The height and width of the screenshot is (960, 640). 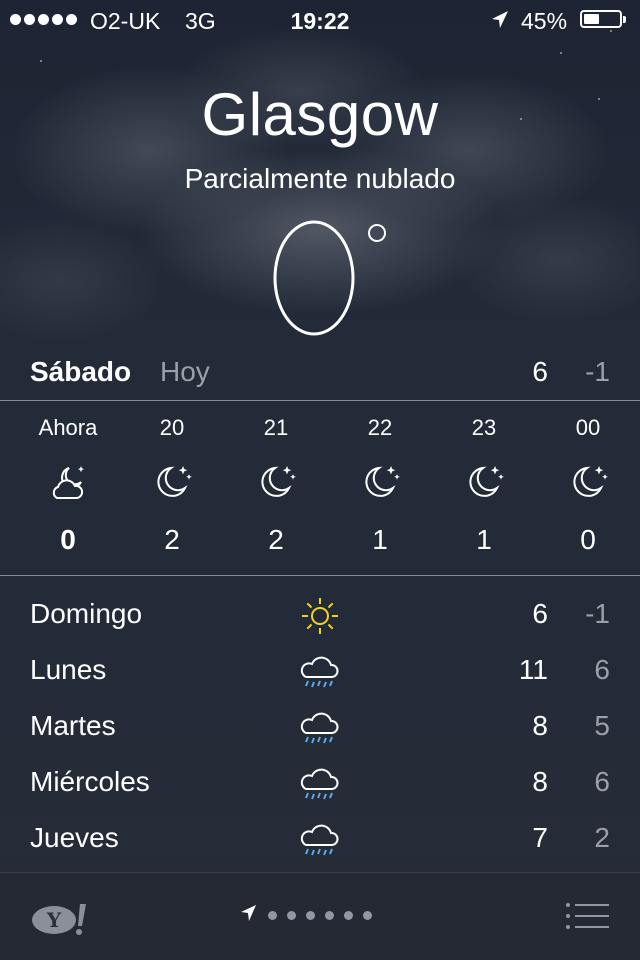 I want to click on page-indicator, so click(x=306, y=915).